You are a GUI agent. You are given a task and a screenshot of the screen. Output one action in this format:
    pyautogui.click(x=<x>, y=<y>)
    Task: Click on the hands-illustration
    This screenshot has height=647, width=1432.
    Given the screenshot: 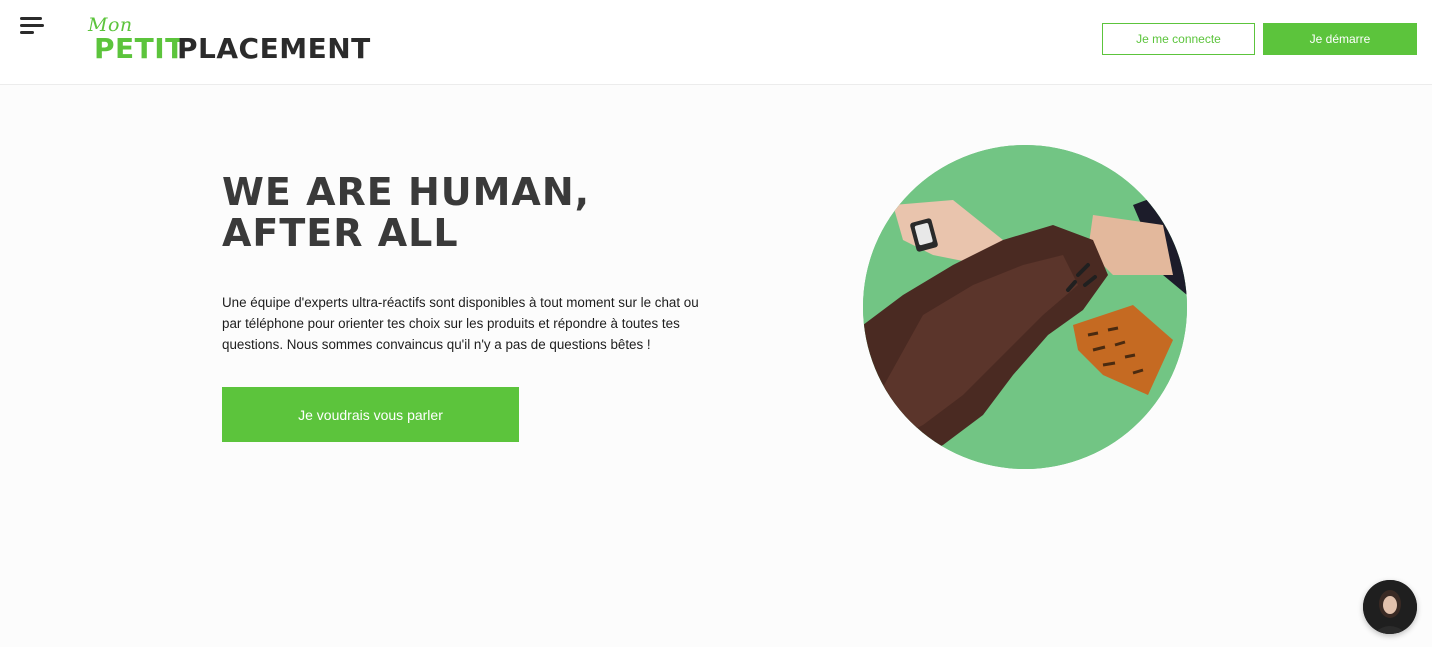 What is the action you would take?
    pyautogui.click(x=1025, y=307)
    